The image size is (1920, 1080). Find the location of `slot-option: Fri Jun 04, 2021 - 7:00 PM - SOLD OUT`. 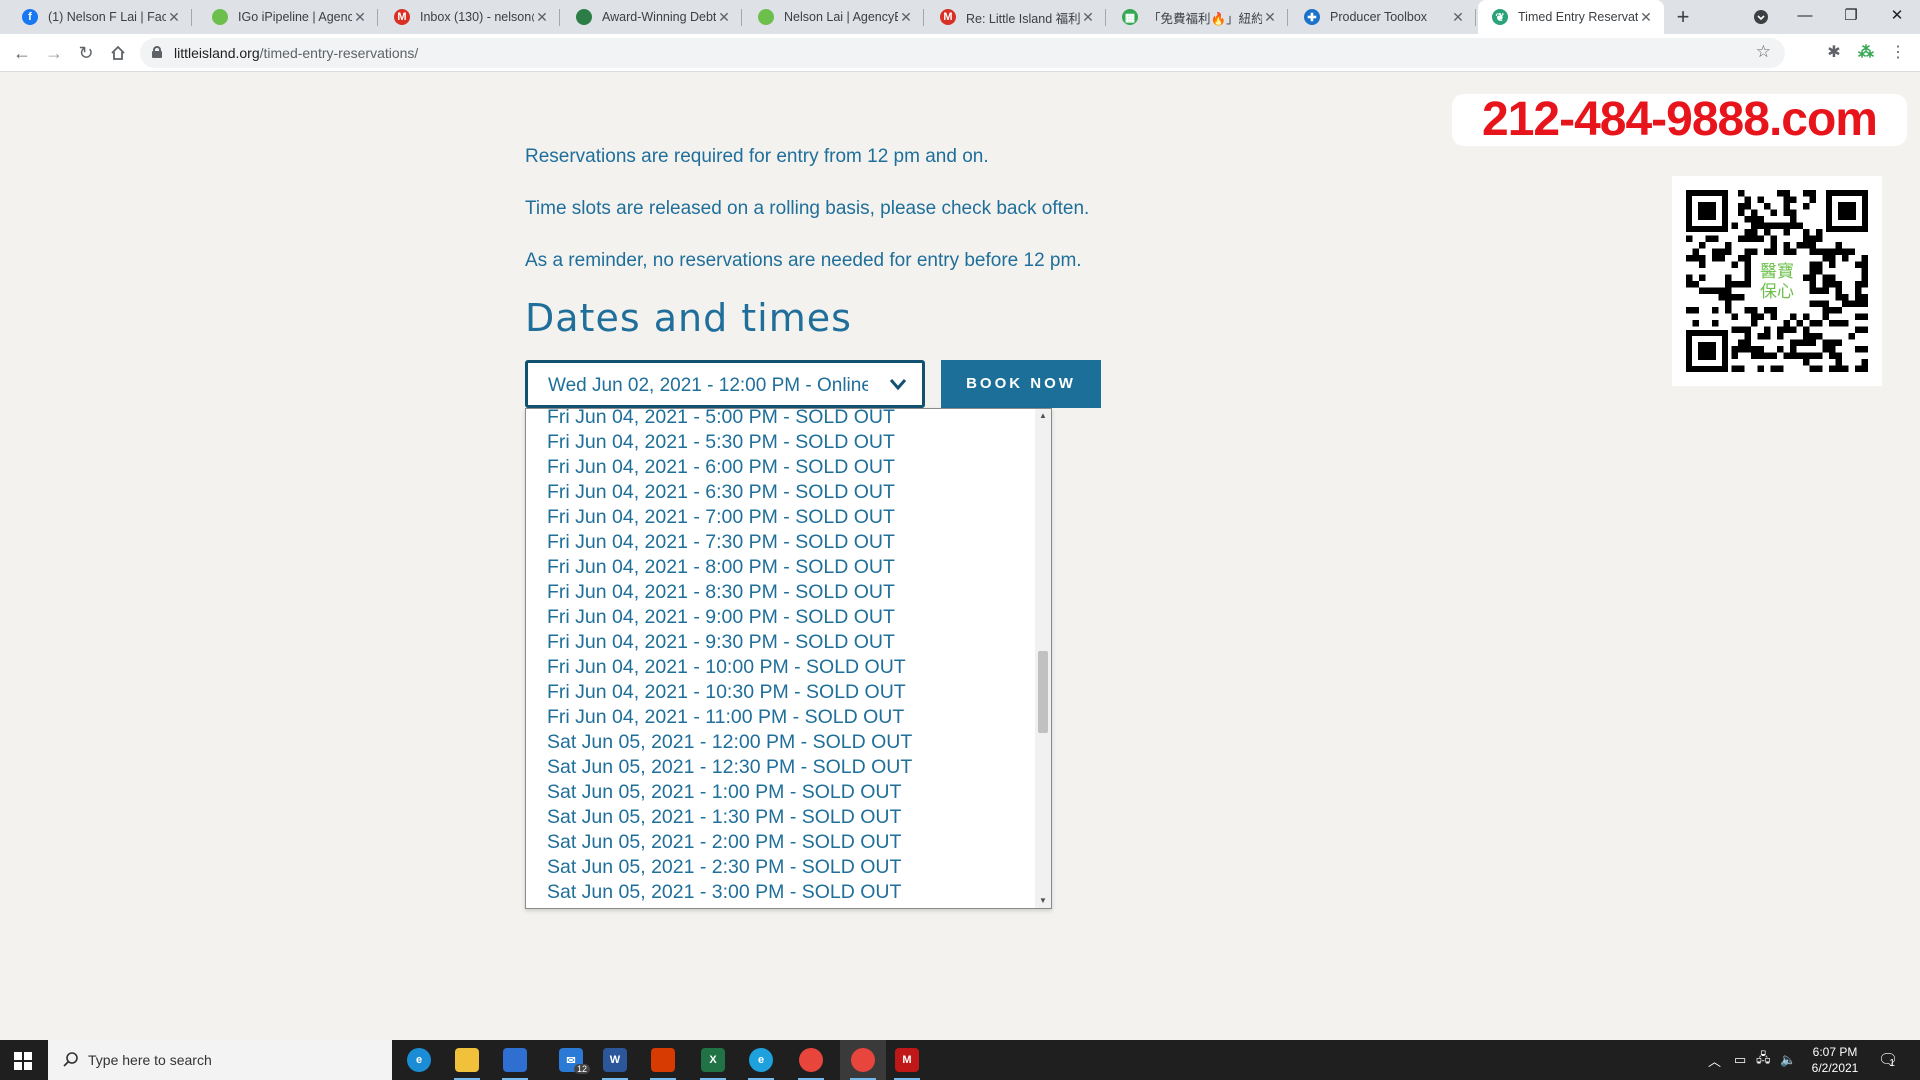

slot-option: Fri Jun 04, 2021 - 7:00 PM - SOLD OUT is located at coordinates (721, 517).